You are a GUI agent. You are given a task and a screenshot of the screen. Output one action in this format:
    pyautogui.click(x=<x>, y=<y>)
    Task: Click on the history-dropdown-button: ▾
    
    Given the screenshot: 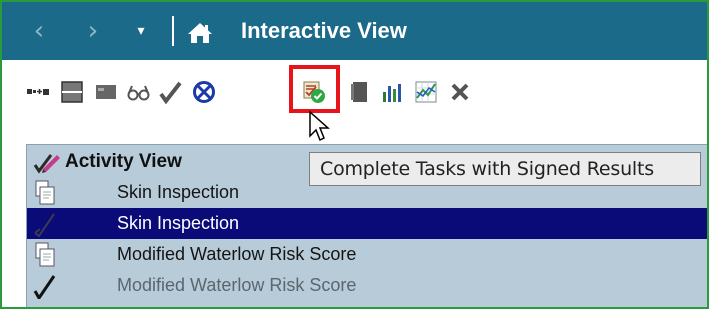 What is the action you would take?
    pyautogui.click(x=141, y=31)
    